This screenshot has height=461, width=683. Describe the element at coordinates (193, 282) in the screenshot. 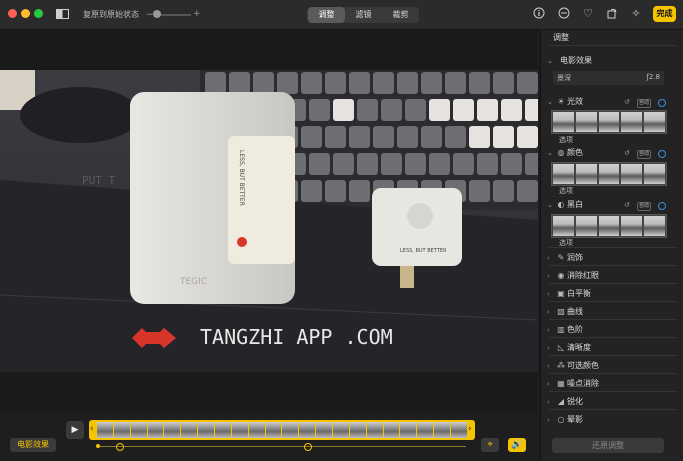

I see `device-brand: TEGIC` at that location.